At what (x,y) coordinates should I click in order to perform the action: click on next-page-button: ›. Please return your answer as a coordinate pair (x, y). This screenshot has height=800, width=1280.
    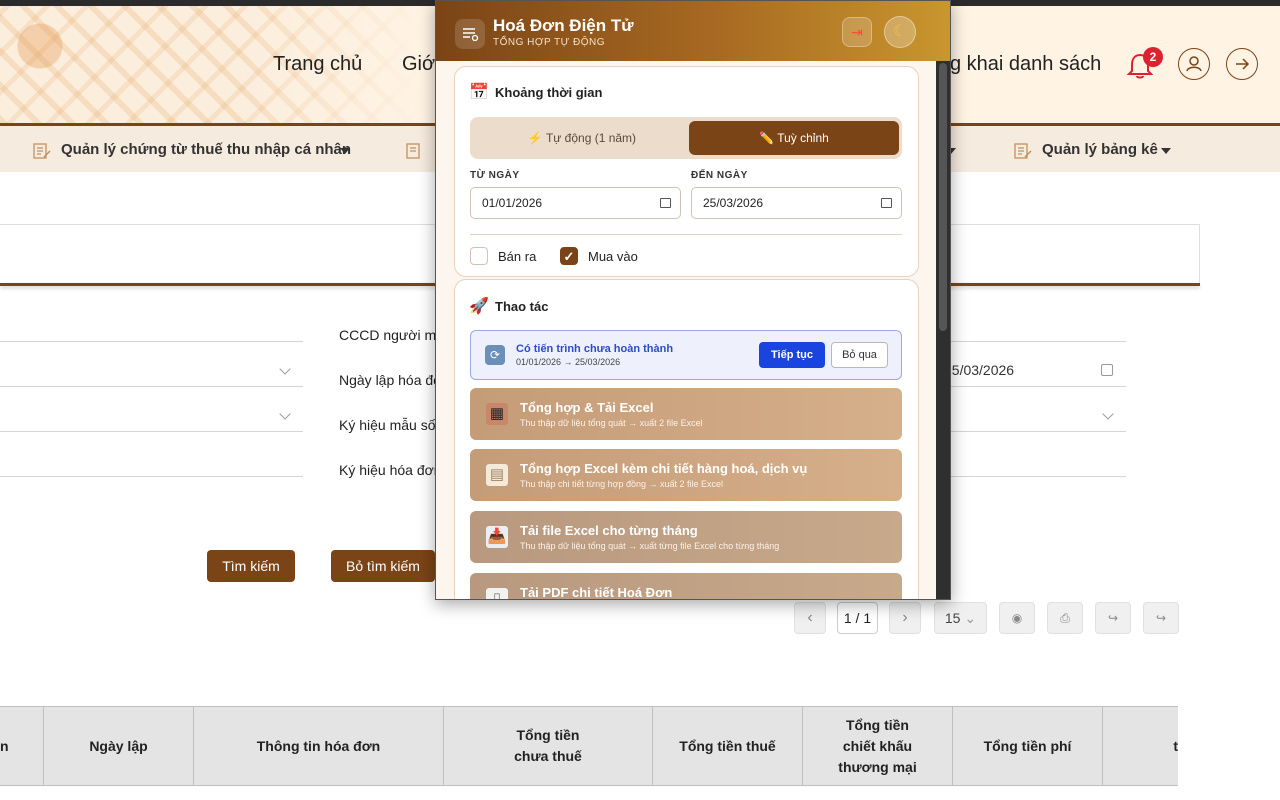
    Looking at the image, I should click on (905, 618).